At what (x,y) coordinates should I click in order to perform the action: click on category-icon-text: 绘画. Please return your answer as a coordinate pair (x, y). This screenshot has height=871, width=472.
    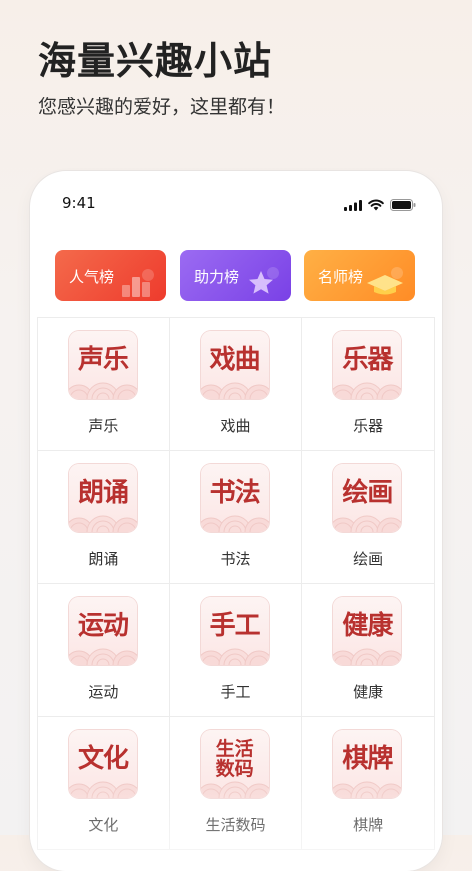
    Looking at the image, I should click on (367, 493).